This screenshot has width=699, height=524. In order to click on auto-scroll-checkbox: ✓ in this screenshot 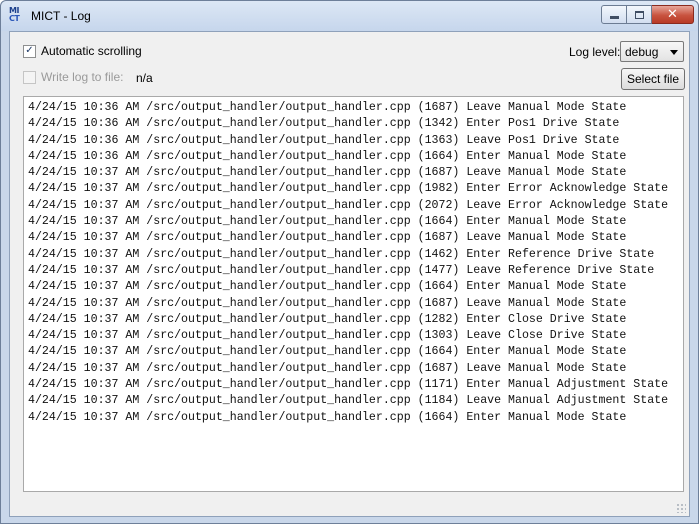, I will do `click(29, 51)`.